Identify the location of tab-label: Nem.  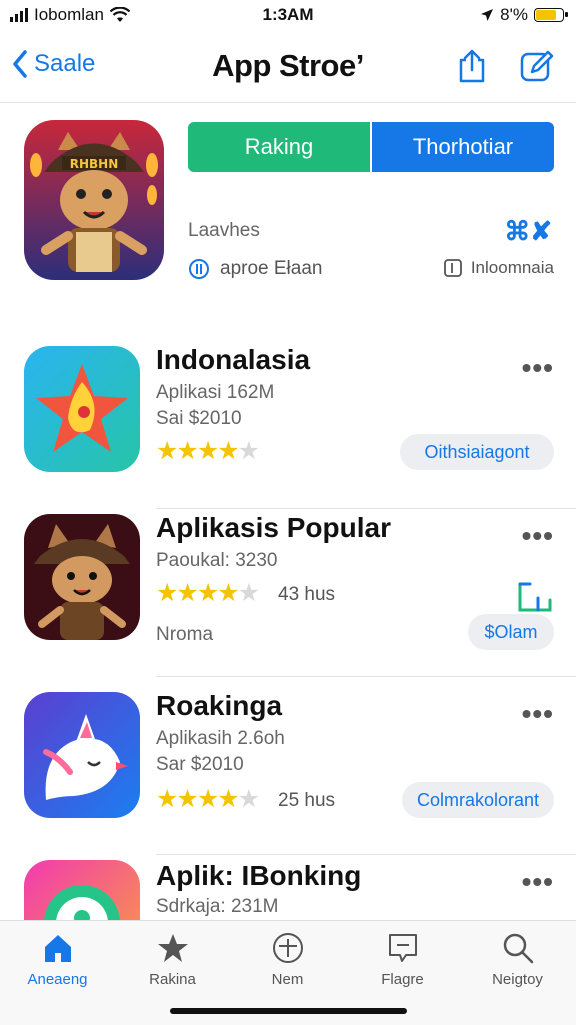
(287, 979).